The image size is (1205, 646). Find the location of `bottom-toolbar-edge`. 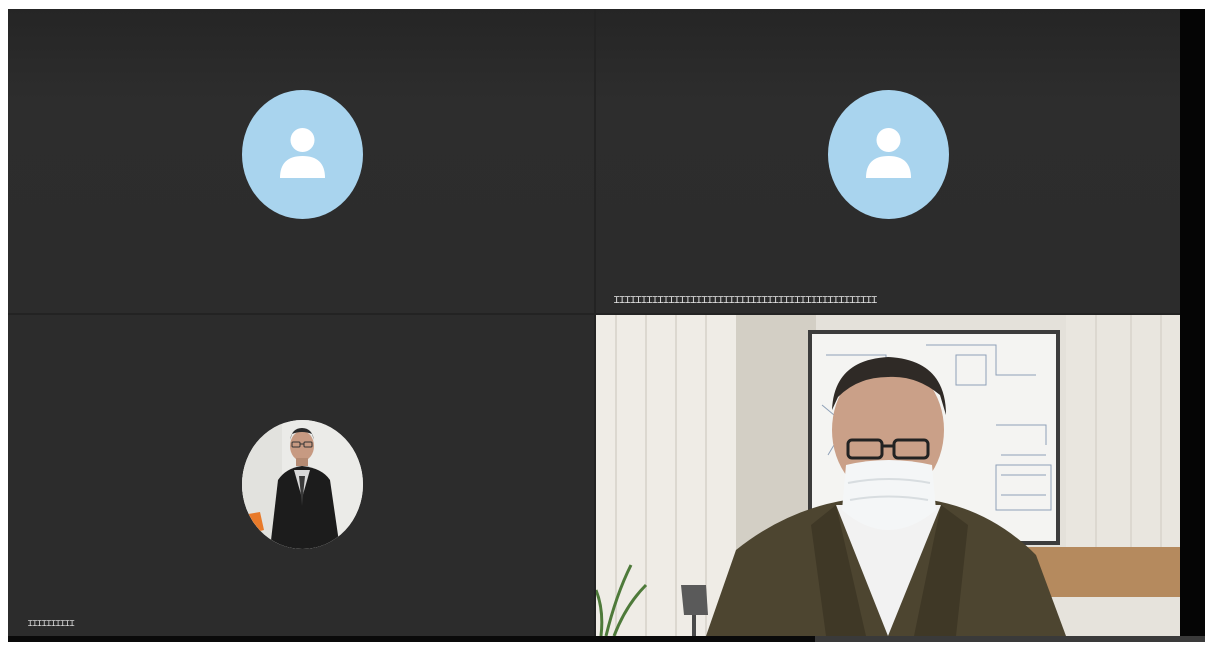

bottom-toolbar-edge is located at coordinates (606, 639).